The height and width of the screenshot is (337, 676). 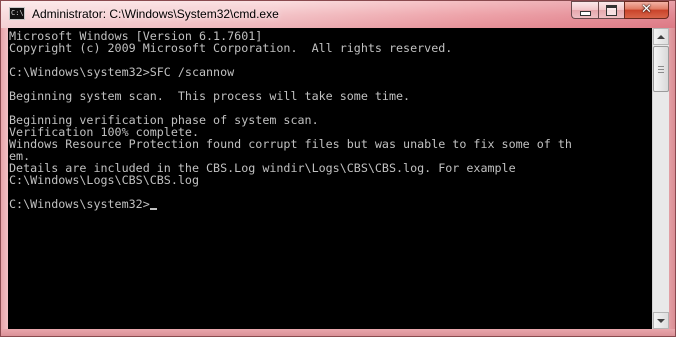 I want to click on minimize-icon, so click(x=585, y=13).